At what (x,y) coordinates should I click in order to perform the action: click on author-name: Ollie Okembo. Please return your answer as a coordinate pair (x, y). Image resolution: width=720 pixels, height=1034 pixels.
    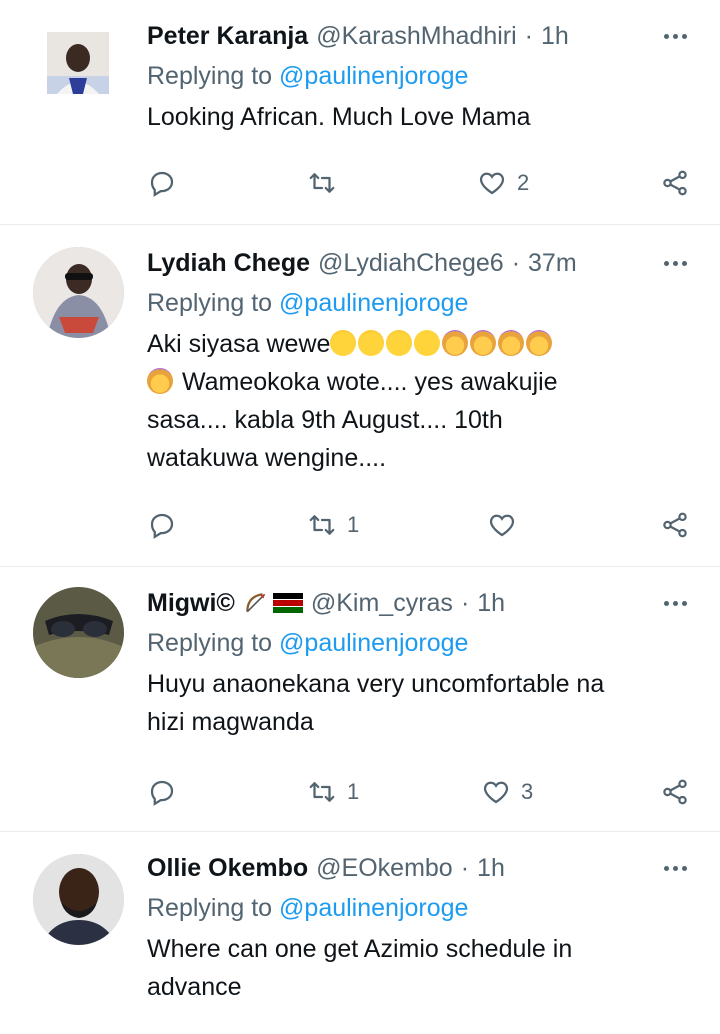
    Looking at the image, I should click on (227, 868).